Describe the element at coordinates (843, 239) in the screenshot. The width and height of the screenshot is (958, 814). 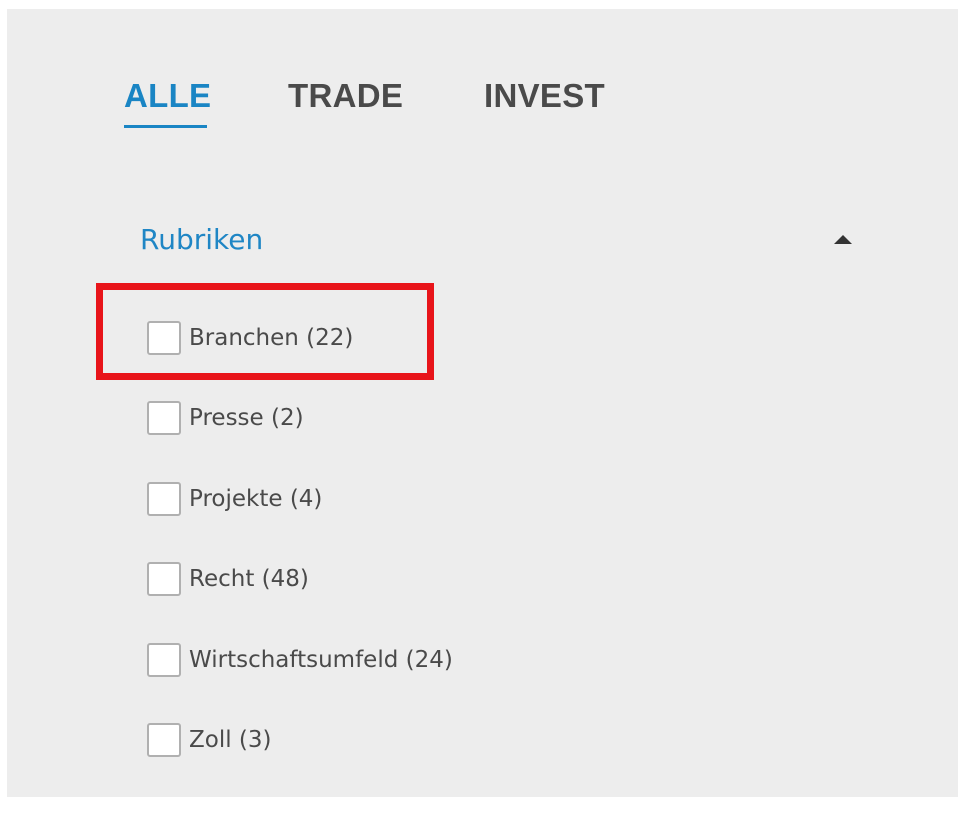
I see `collapse-caret-icon` at that location.